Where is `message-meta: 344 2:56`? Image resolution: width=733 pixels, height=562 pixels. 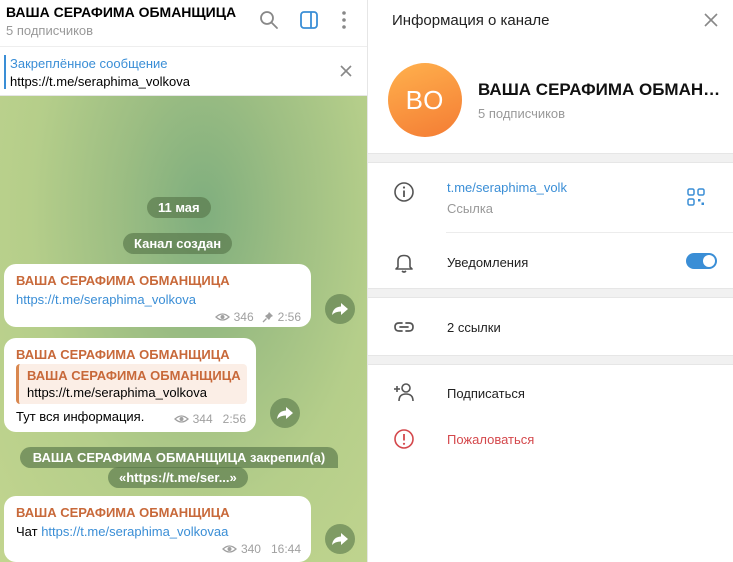
message-meta: 344 2:56 is located at coordinates (209, 419).